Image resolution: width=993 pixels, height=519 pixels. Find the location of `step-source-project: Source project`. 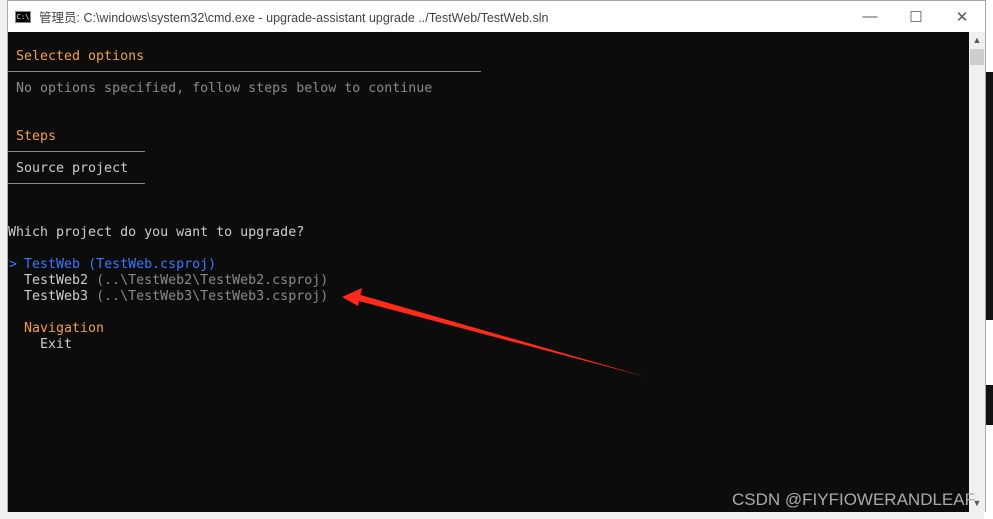

step-source-project: Source project is located at coordinates (72, 168).